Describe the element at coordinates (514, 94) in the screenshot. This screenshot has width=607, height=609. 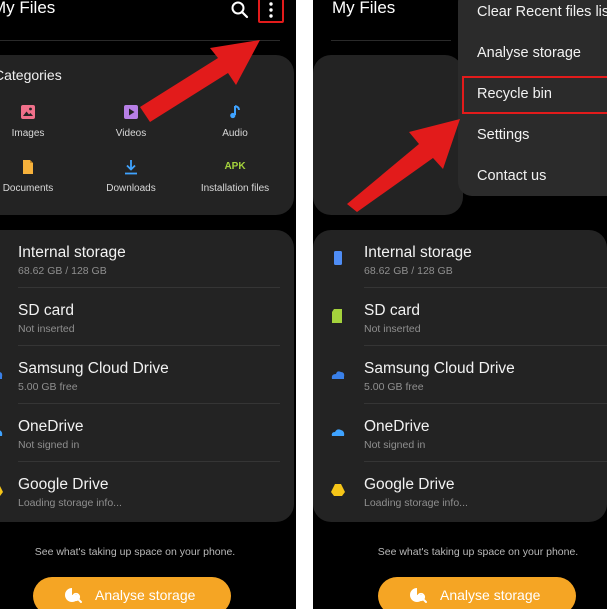
I see `menu-item-label: Recycle bin` at that location.